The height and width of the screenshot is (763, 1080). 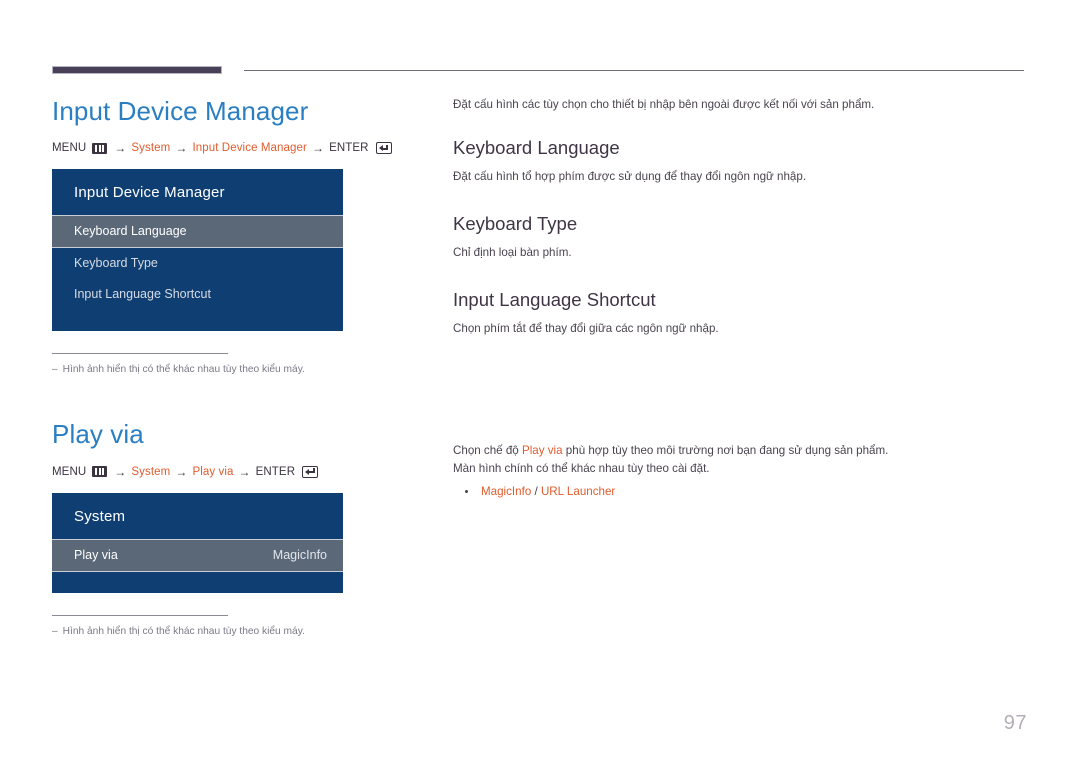 I want to click on osd-row-label: Keyboard Type, so click(x=116, y=263).